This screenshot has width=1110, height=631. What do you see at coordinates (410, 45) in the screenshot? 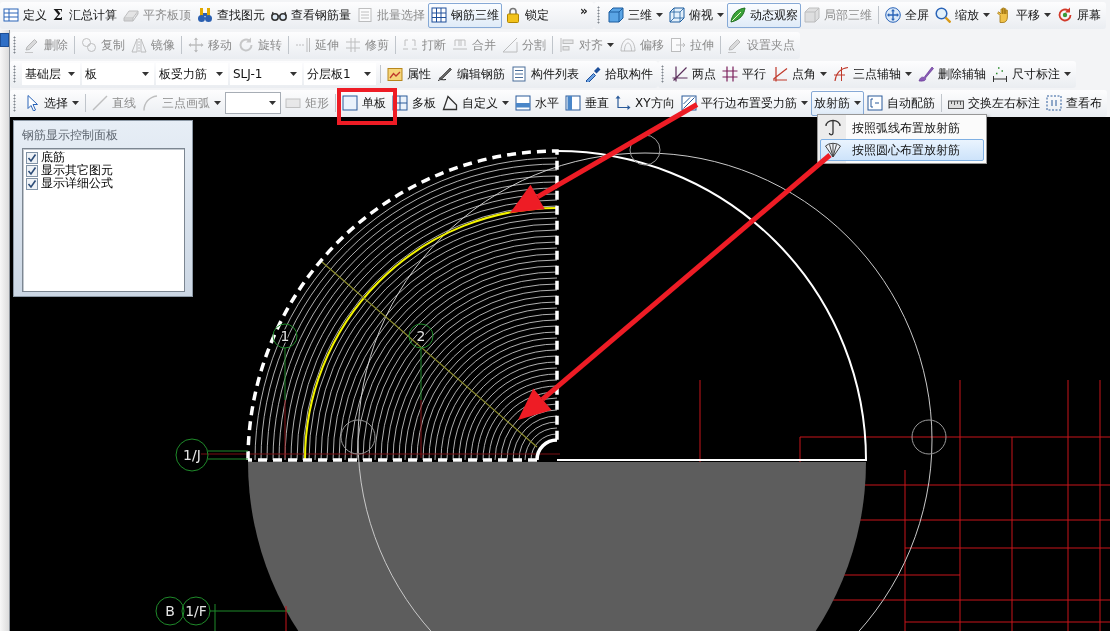
I see `bracket-lines-icon` at bounding box center [410, 45].